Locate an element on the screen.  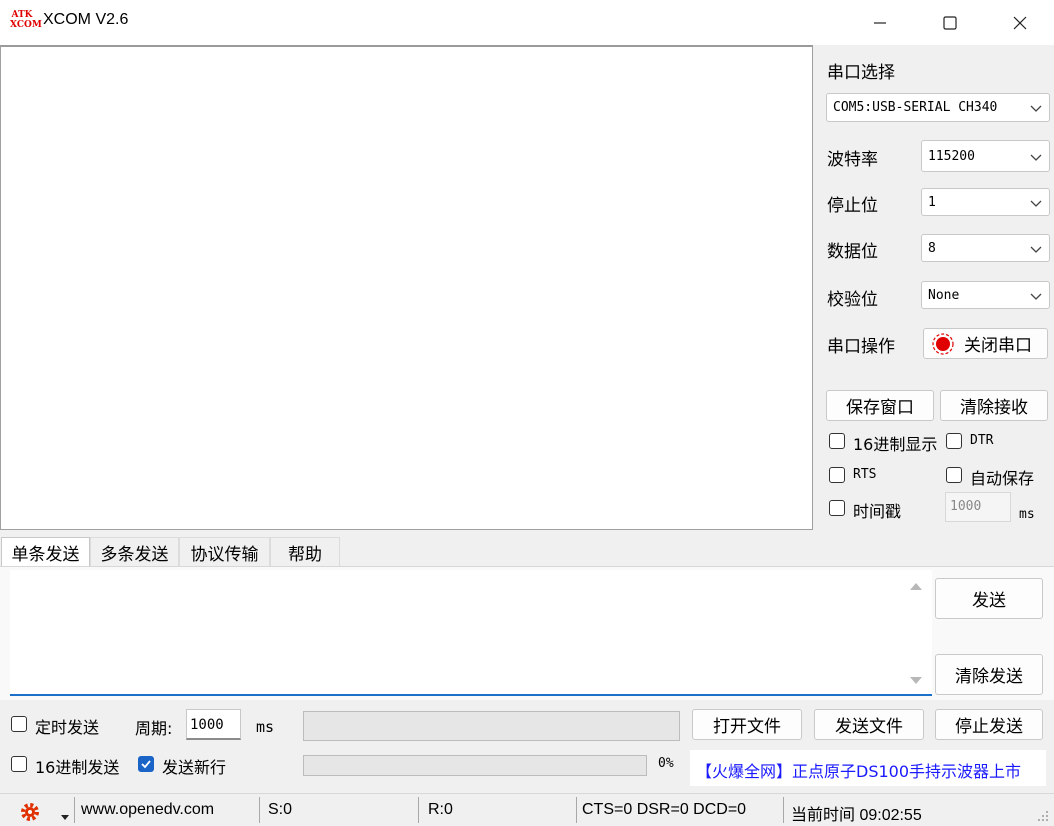
settings-gear-icon is located at coordinates (30, 813).